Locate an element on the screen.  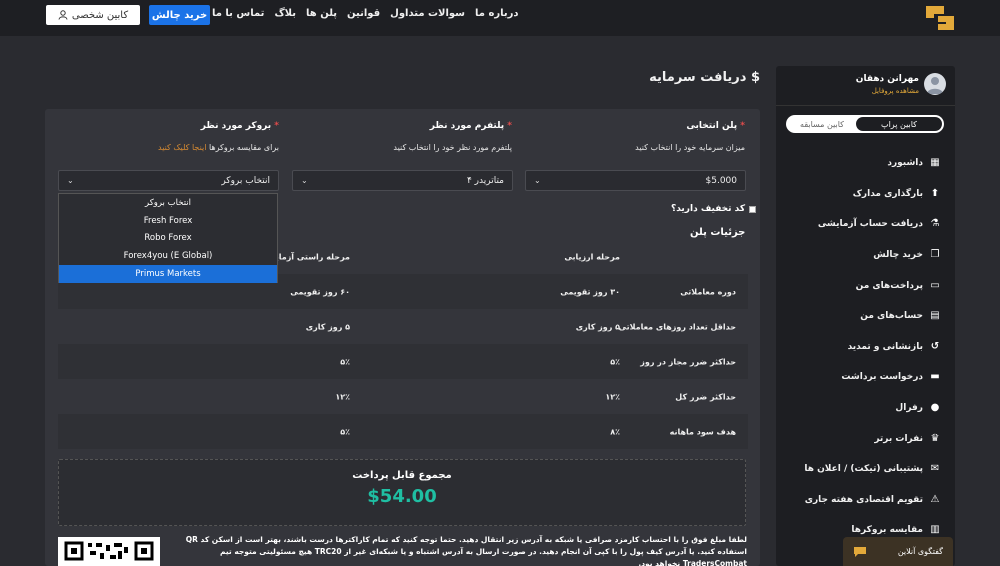
table-header-cell: مرحله ارزیابی is located at coordinates (592, 256).